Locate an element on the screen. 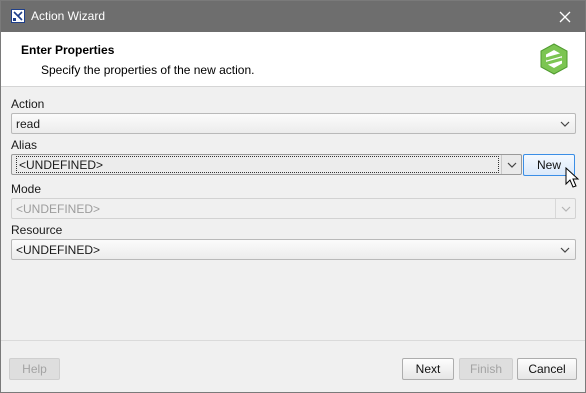  alias-value: <UNDEFINED> is located at coordinates (61, 164).